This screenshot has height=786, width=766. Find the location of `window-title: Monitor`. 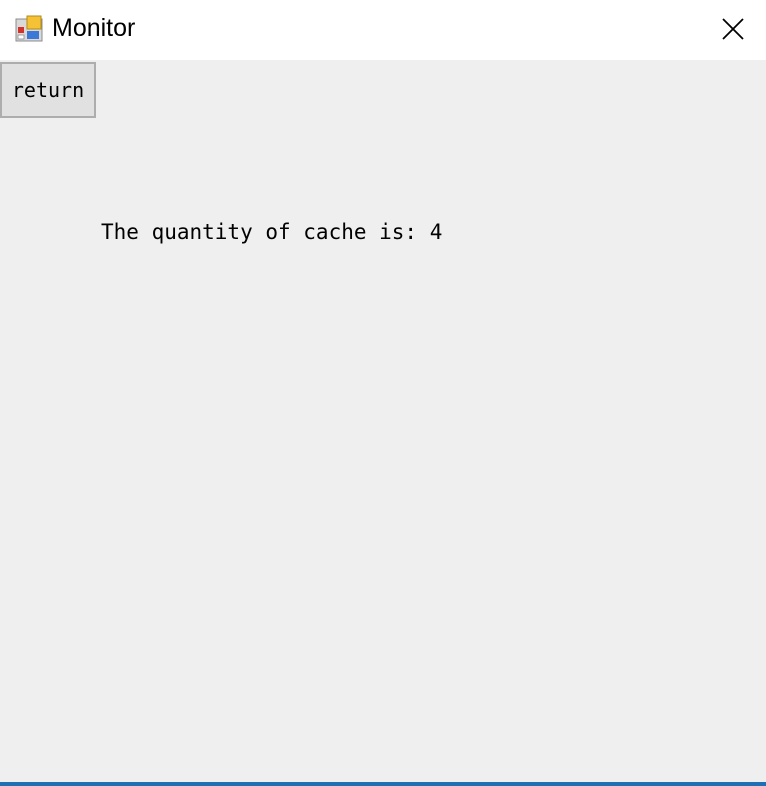

window-title: Monitor is located at coordinates (94, 28).